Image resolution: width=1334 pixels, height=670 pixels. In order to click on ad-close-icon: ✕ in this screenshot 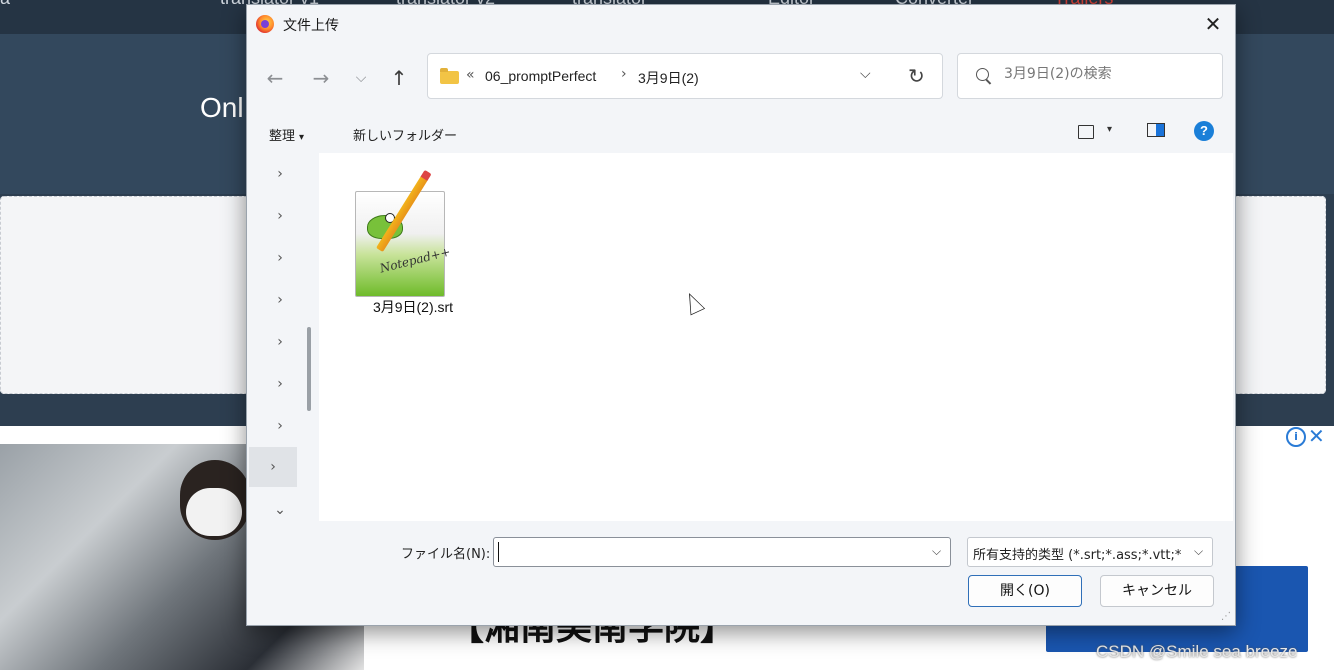, I will do `click(1316, 436)`.